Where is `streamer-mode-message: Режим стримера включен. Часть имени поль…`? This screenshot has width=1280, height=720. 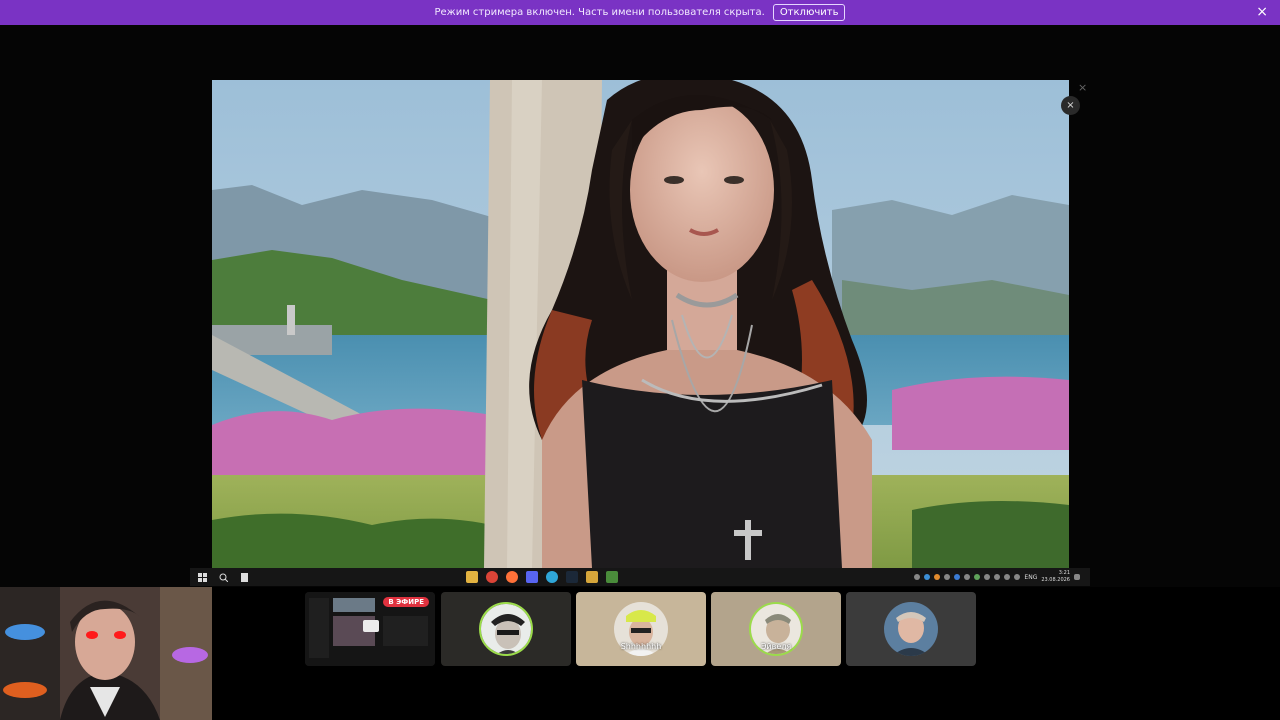 streamer-mode-message: Режим стримера включен. Часть имени поль… is located at coordinates (599, 12).